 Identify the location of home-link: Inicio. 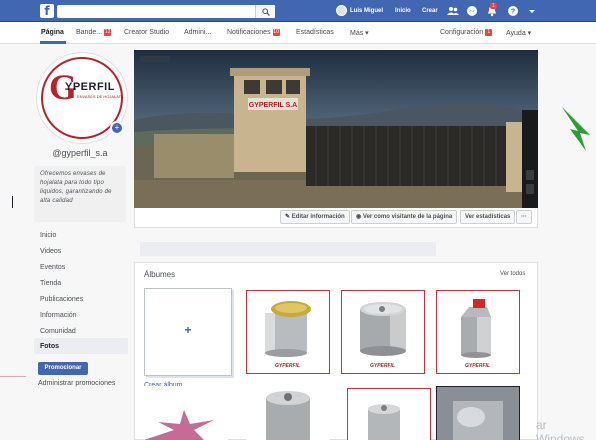
(403, 11).